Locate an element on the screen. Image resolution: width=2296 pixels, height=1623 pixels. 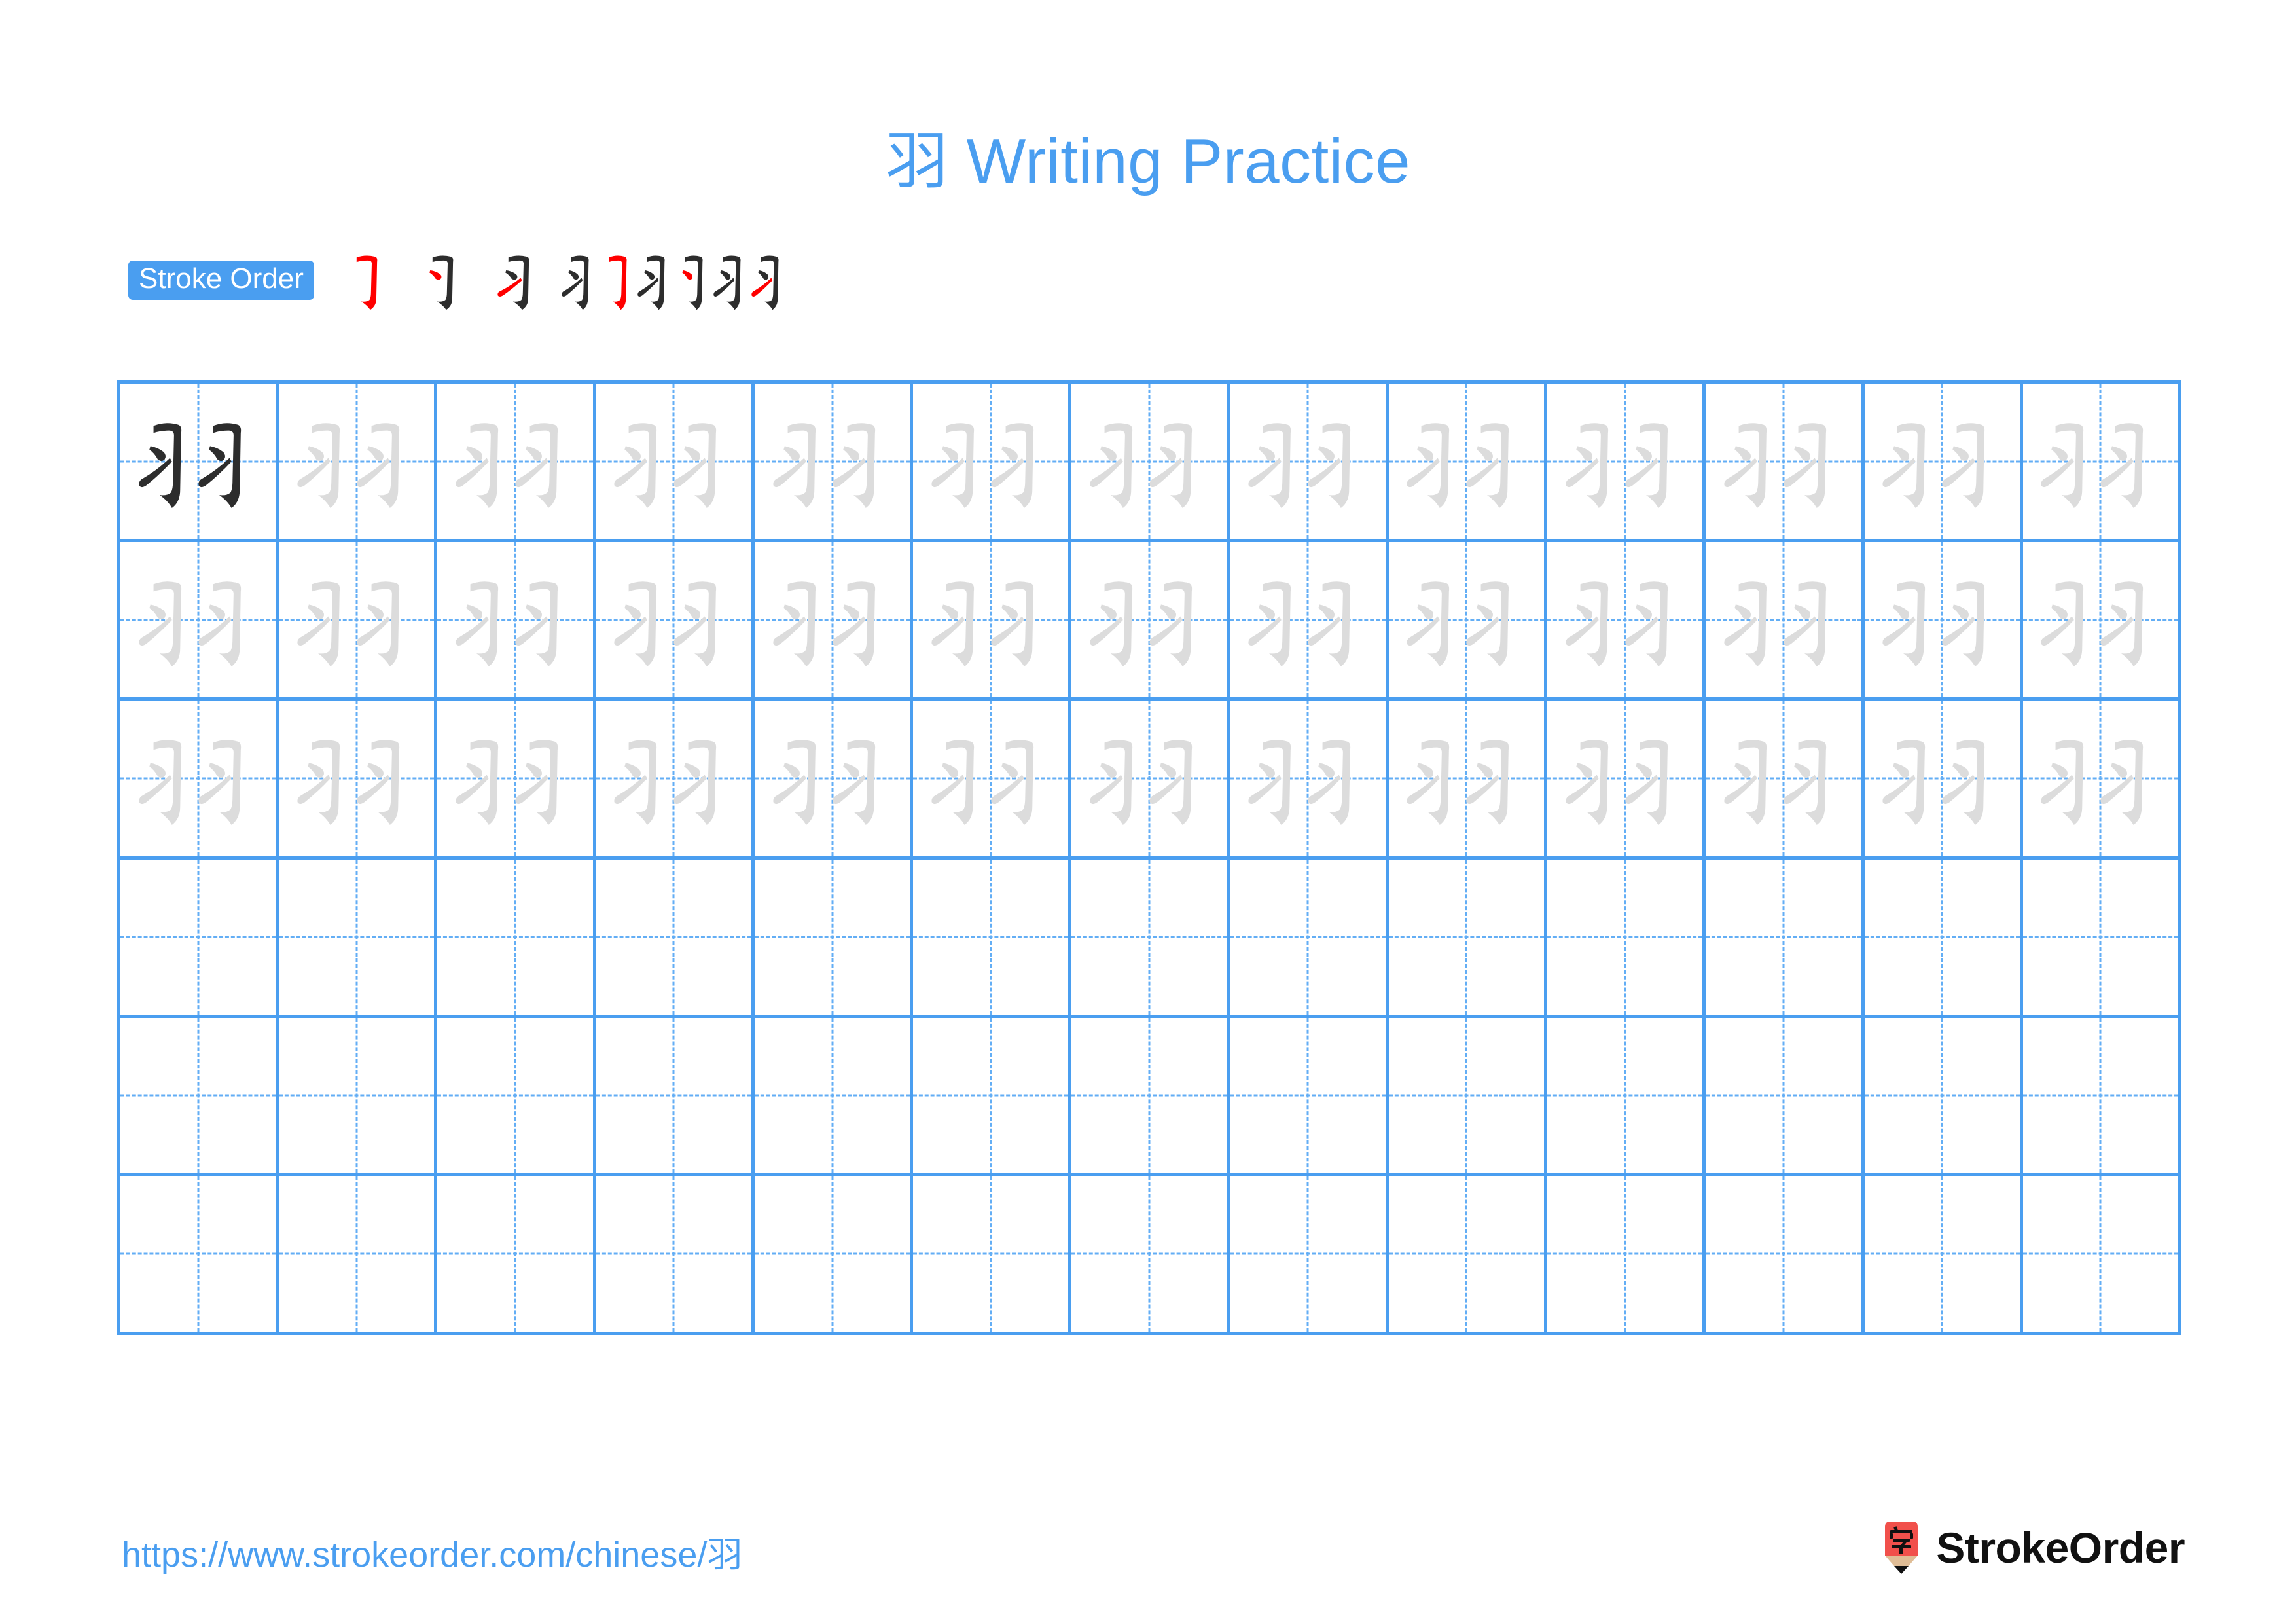
stroke-order-badge: Stroke Order is located at coordinates (221, 280).